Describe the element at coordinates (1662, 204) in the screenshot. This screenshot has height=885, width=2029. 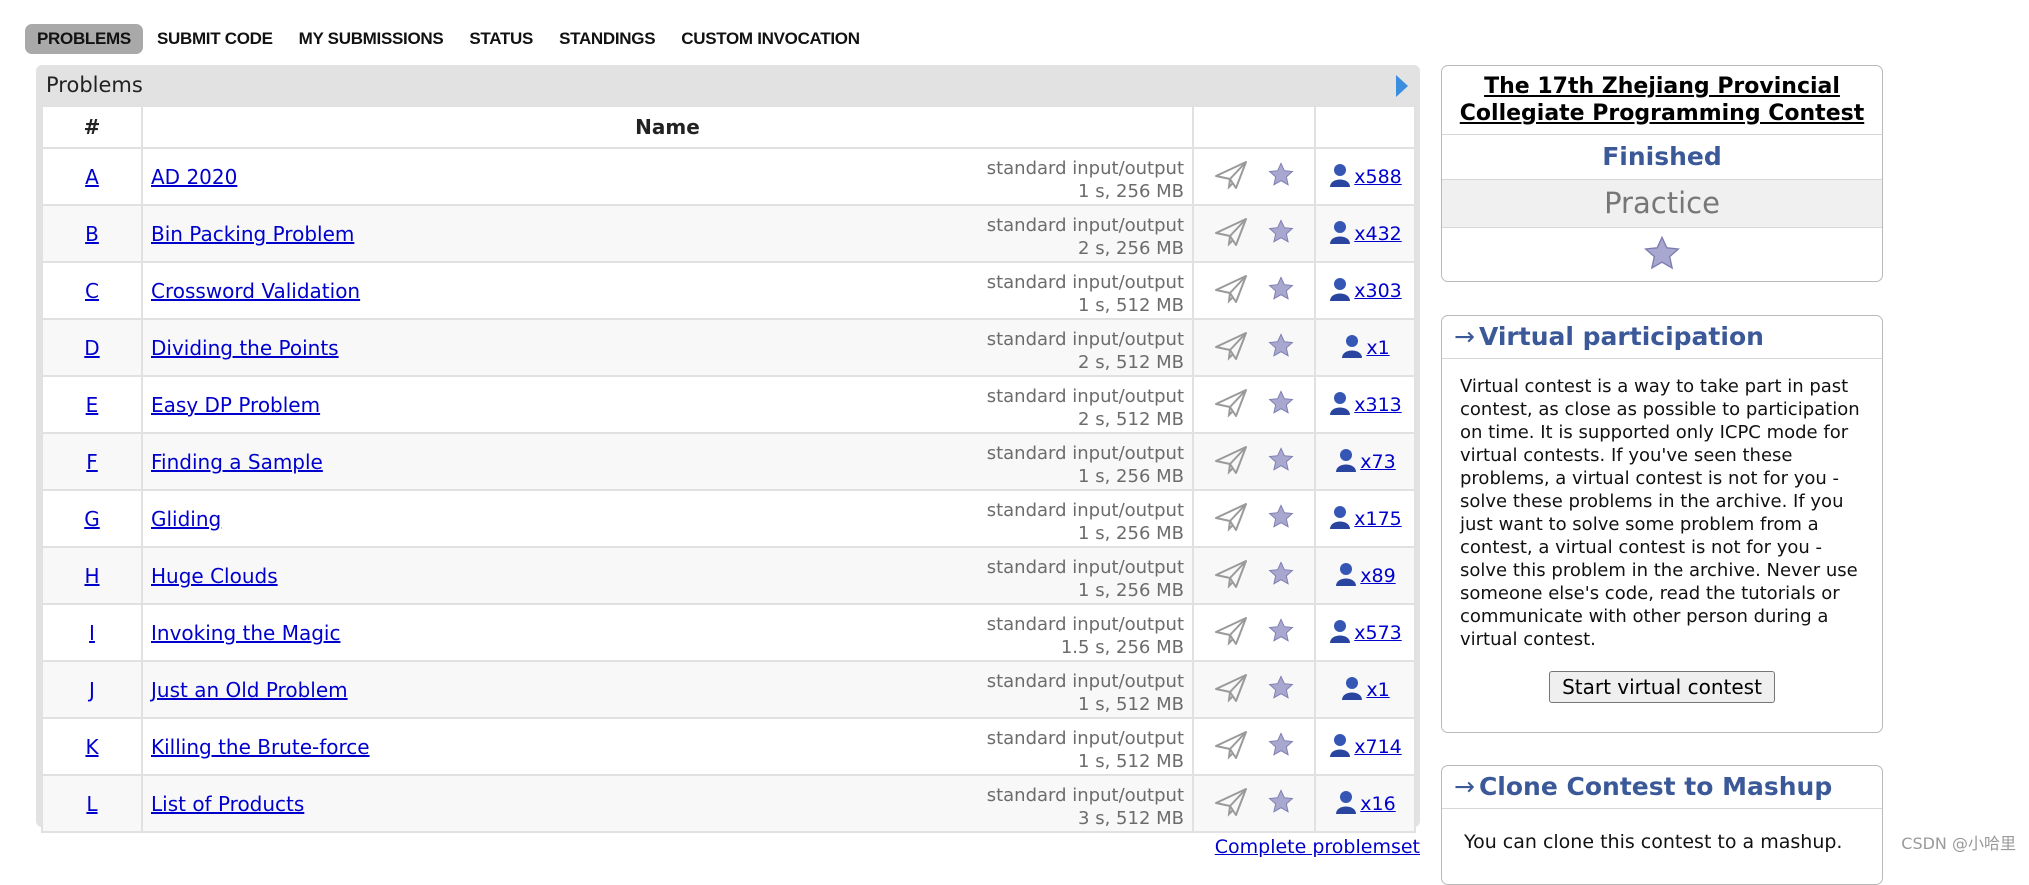
I see `contest-phase: Practice` at that location.